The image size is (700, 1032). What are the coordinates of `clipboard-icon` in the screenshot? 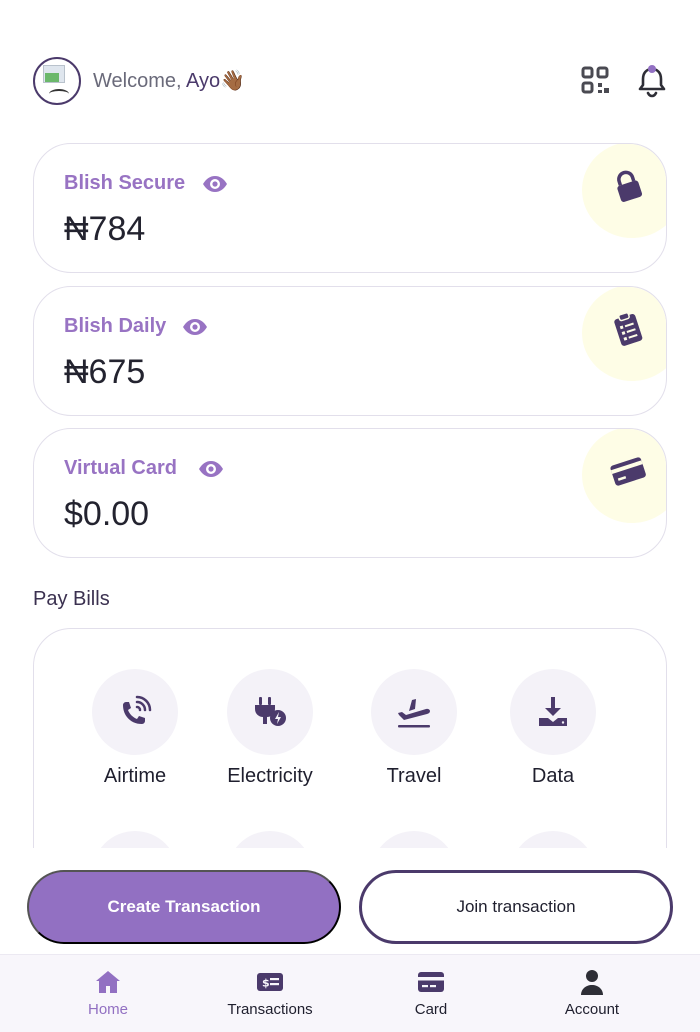 It's located at (628, 329).